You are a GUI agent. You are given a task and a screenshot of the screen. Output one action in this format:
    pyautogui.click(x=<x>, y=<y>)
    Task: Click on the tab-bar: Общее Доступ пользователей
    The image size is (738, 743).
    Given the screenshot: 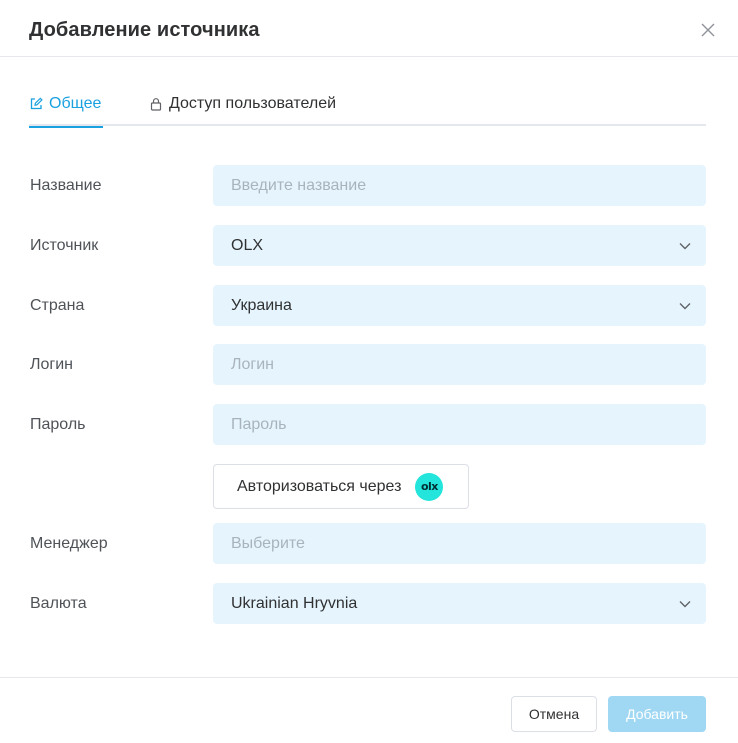 What is the action you would take?
    pyautogui.click(x=367, y=105)
    